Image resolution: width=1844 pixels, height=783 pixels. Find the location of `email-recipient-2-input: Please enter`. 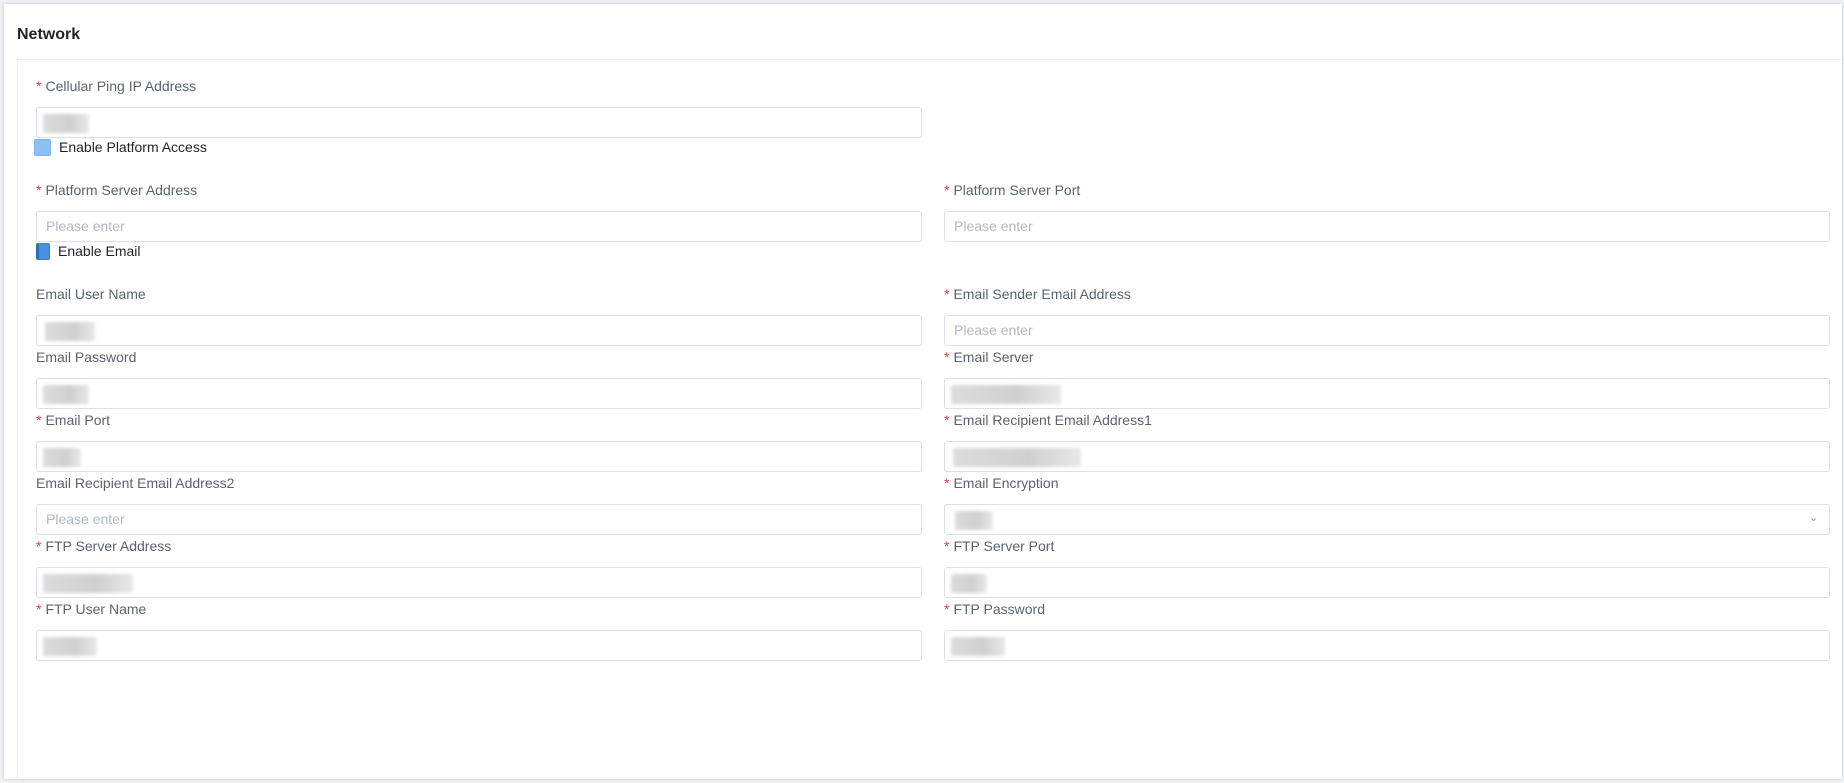

email-recipient-2-input: Please enter is located at coordinates (479, 519).